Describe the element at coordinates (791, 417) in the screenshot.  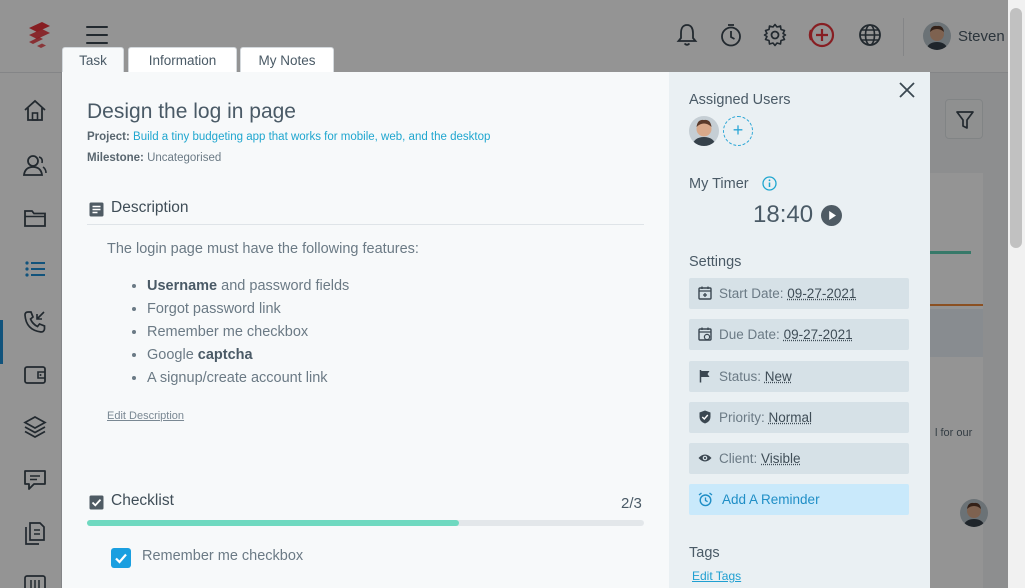
I see `priority-value: Normal` at that location.